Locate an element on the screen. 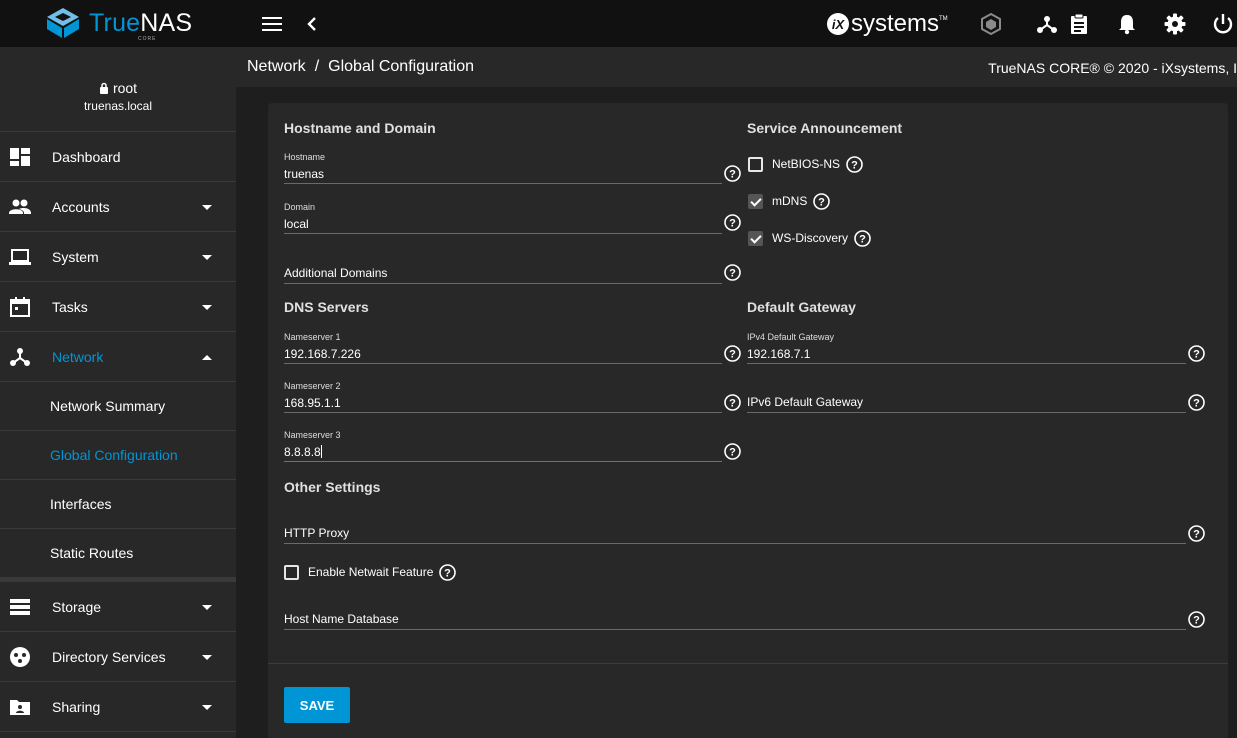  sidebar-item-dashboard: Dashboard is located at coordinates (118, 157).